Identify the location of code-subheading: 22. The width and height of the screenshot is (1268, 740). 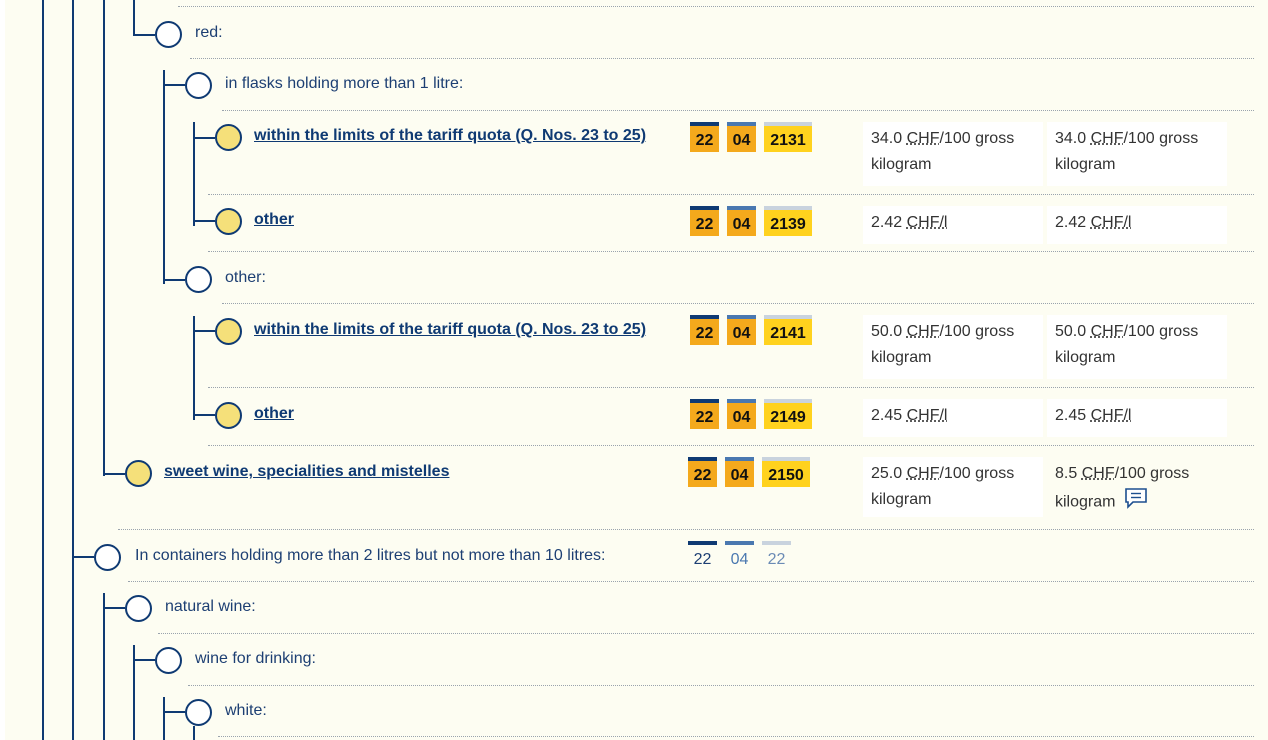
(776, 556).